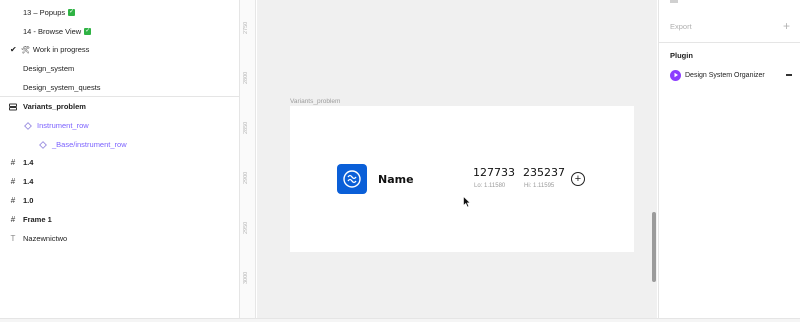 The image size is (800, 322). What do you see at coordinates (246, 27) in the screenshot?
I see `ruler-mark: 2750` at bounding box center [246, 27].